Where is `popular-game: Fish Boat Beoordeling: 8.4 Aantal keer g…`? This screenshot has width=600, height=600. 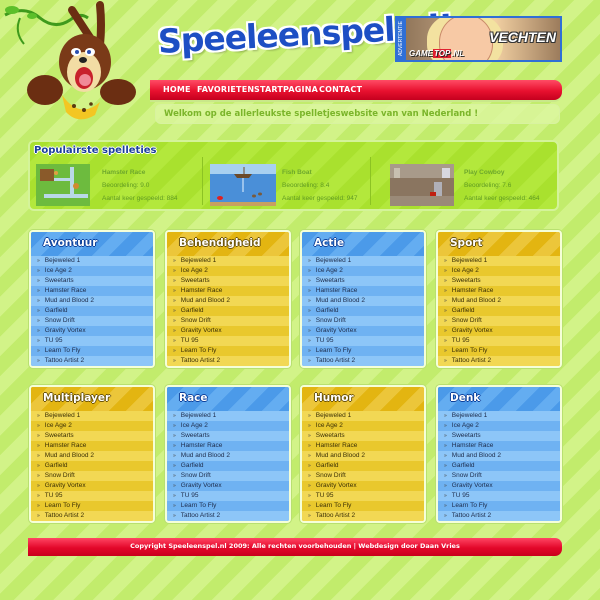
popular-game: Fish Boat Beoordeling: 8.4 Aantal keer g… is located at coordinates (297, 186).